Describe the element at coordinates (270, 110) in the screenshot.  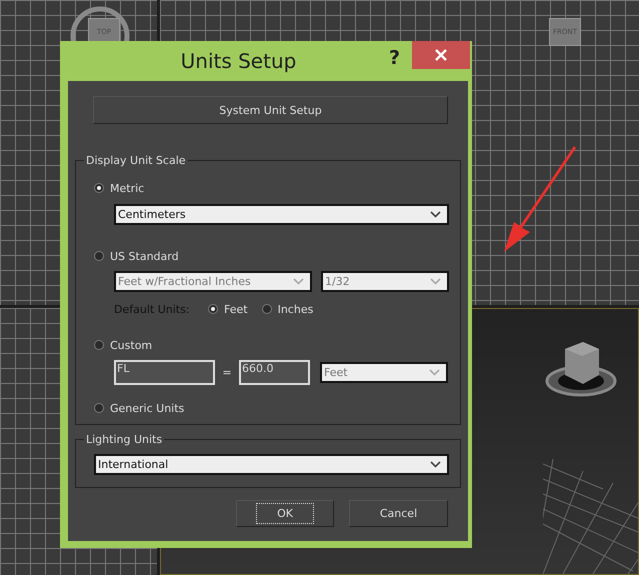
I see `system-unit-setup-button: System Unit Setup` at that location.